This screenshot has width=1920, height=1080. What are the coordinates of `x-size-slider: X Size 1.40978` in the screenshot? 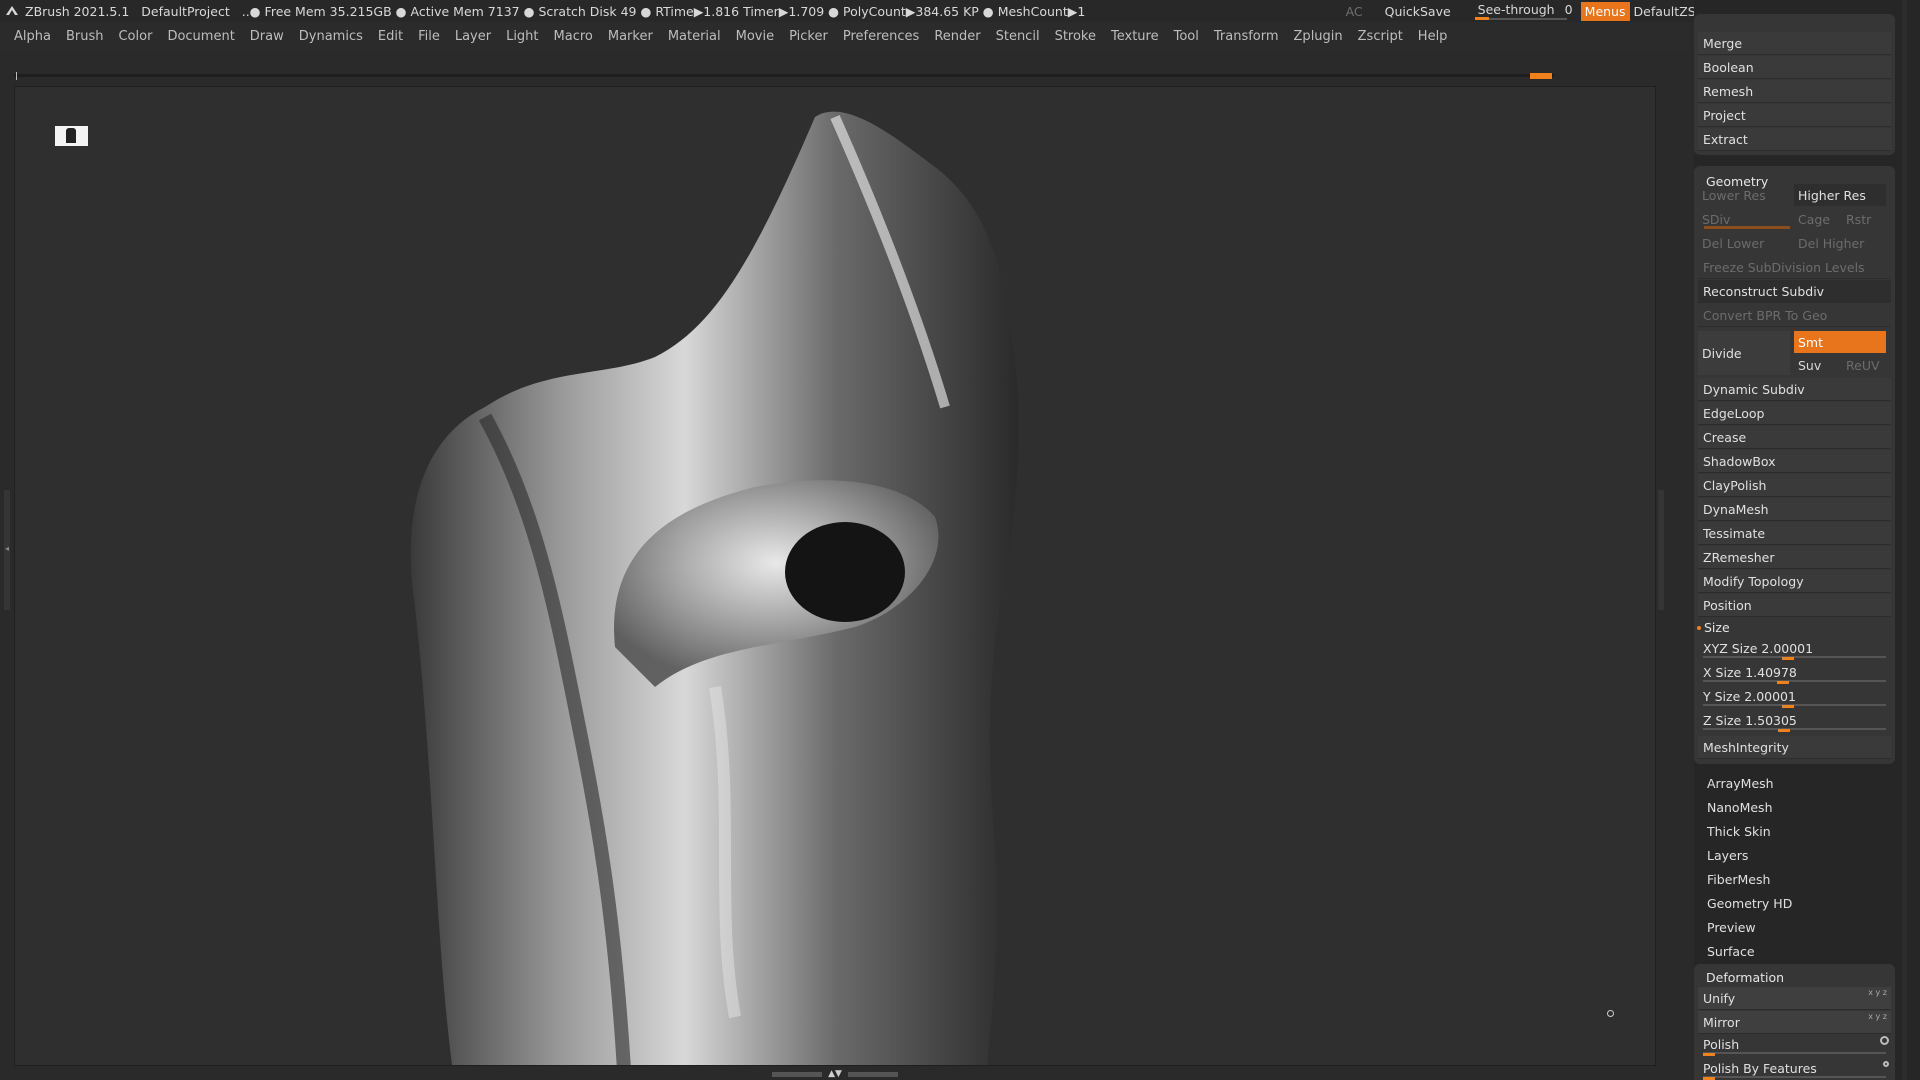 It's located at (1794, 674).